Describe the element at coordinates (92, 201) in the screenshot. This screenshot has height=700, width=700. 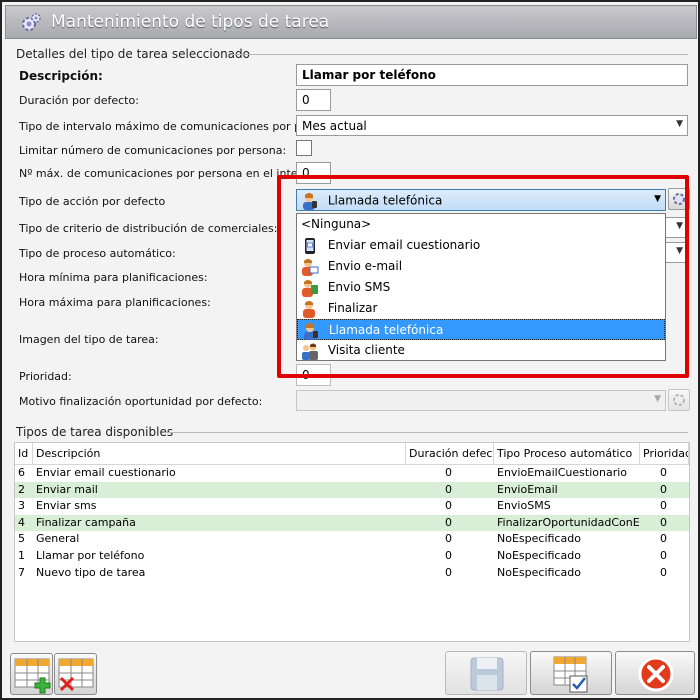
I see `accion-label: Tipo de acción por defecto` at that location.